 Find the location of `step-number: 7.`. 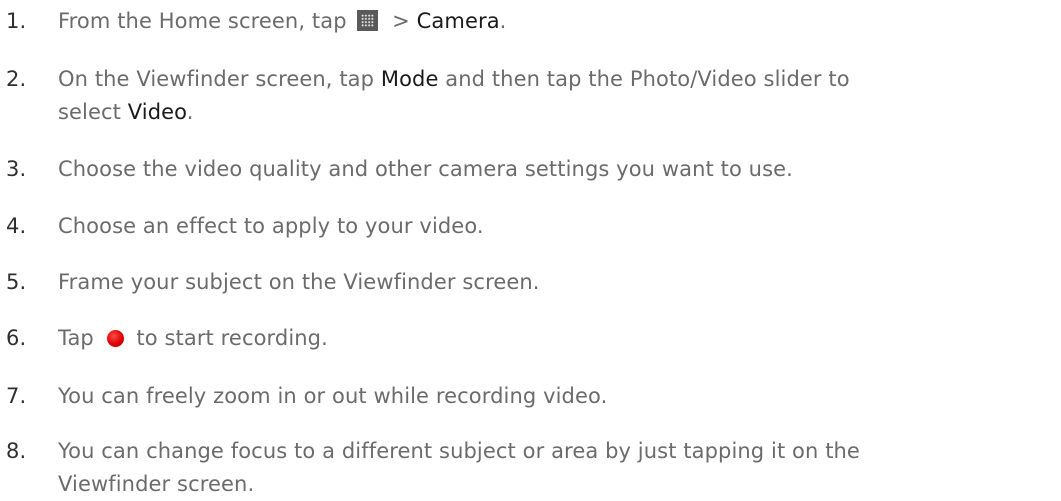

step-number: 7. is located at coordinates (16, 396).